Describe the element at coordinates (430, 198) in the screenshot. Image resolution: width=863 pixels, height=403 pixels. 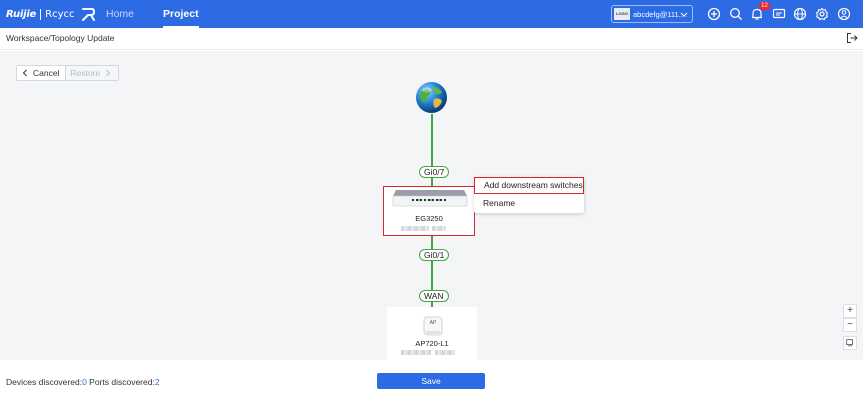
I see `switch-device-icon` at that location.